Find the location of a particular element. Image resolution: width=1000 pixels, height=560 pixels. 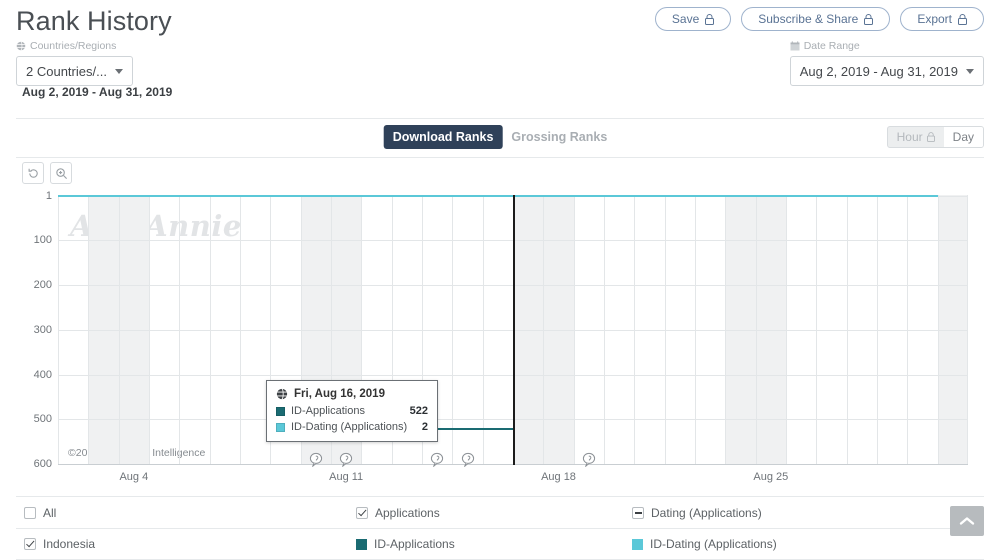

x-axis-tick-label: Aug 25 is located at coordinates (771, 477).